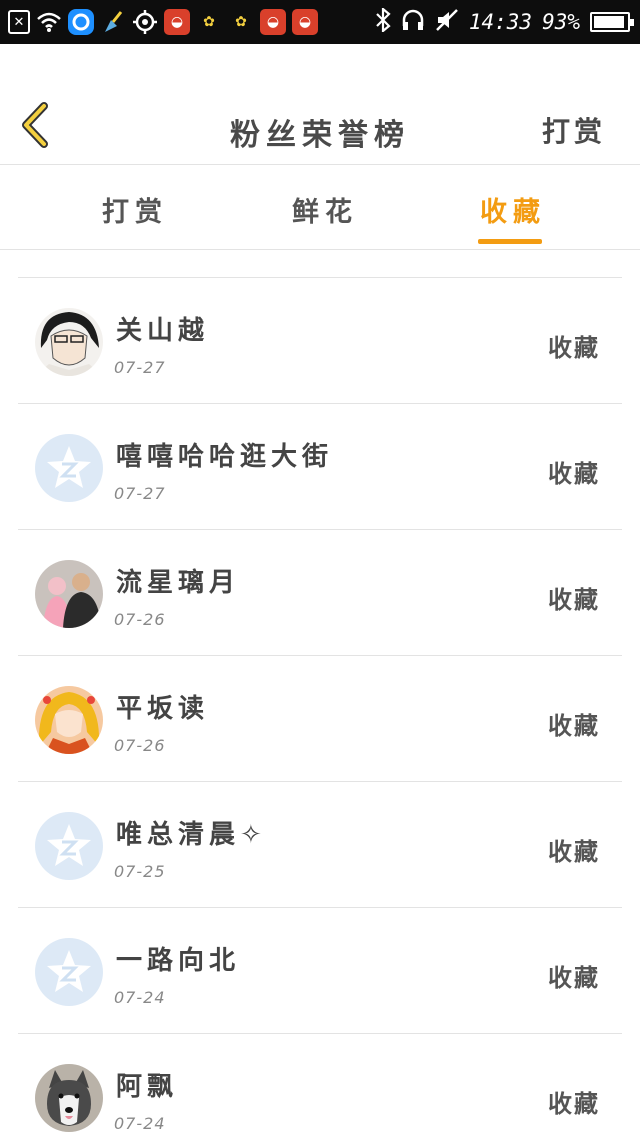 The image size is (640, 1138). What do you see at coordinates (69, 342) in the screenshot?
I see `anime-boy-avatar` at bounding box center [69, 342].